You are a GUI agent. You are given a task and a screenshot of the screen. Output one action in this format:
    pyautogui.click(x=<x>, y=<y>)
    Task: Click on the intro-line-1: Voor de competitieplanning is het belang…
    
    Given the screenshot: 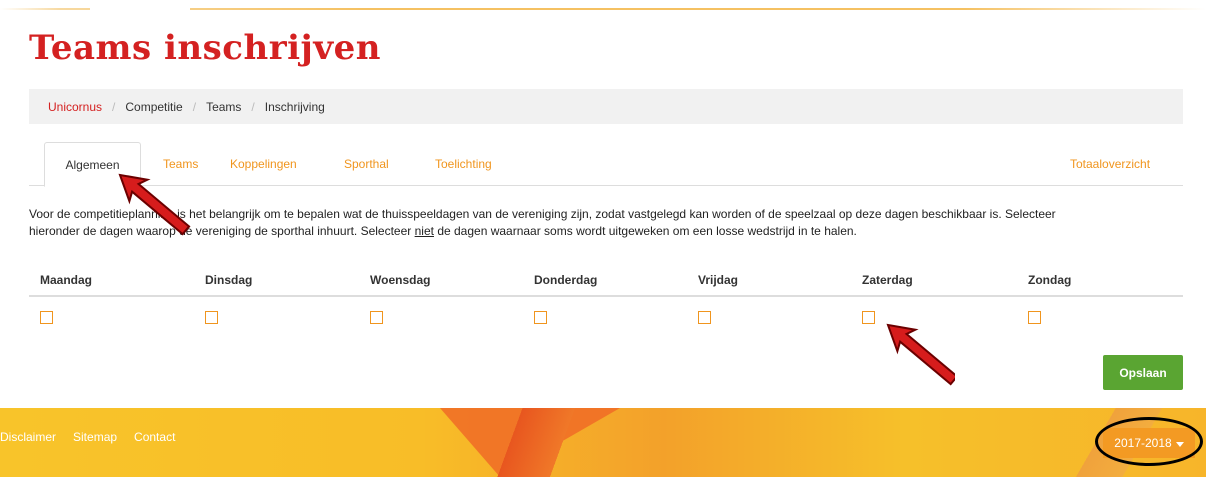 What is the action you would take?
    pyautogui.click(x=542, y=214)
    